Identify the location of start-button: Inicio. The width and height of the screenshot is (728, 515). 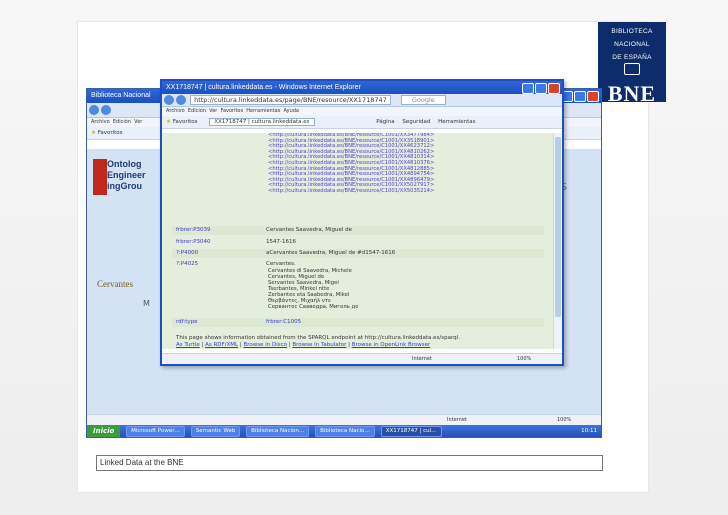
(104, 431).